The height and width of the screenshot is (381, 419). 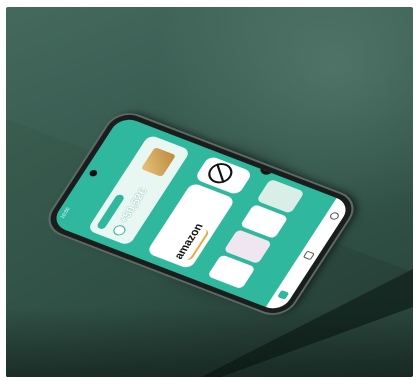 What do you see at coordinates (133, 205) in the screenshot?
I see `balance-value: +50,52€` at bounding box center [133, 205].